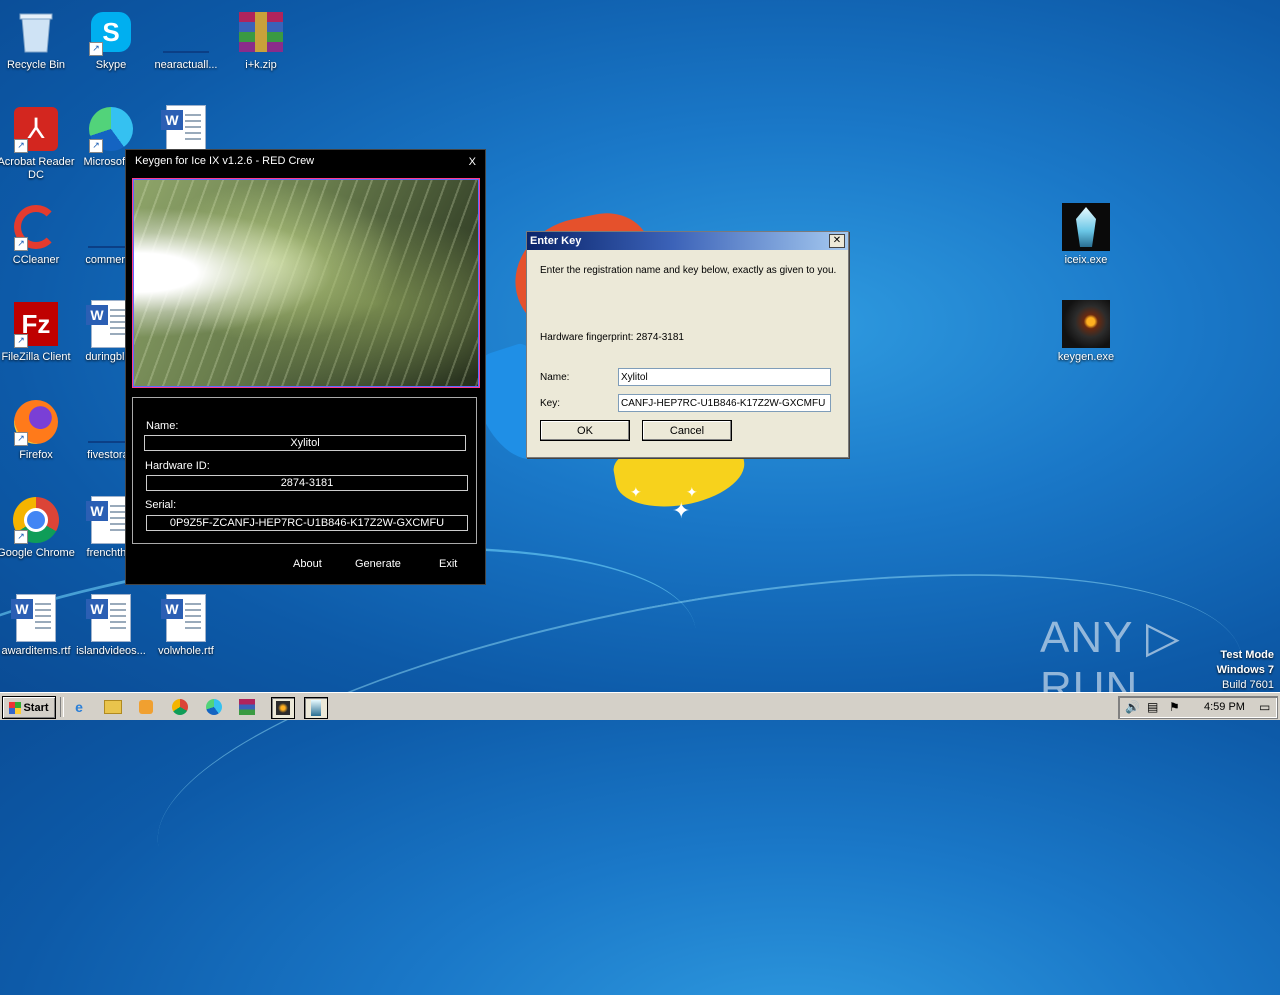 The width and height of the screenshot is (1280, 995). What do you see at coordinates (1086, 260) in the screenshot?
I see `desktop-icon-label: iceix.exe` at bounding box center [1086, 260].